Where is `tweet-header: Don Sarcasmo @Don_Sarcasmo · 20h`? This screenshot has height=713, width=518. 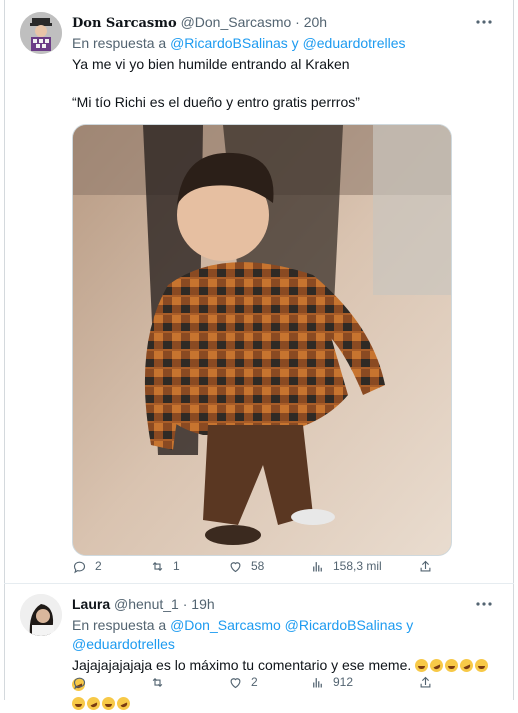
tweet-header: Don Sarcasmo @Don_Sarcasmo · 20h is located at coordinates (285, 22).